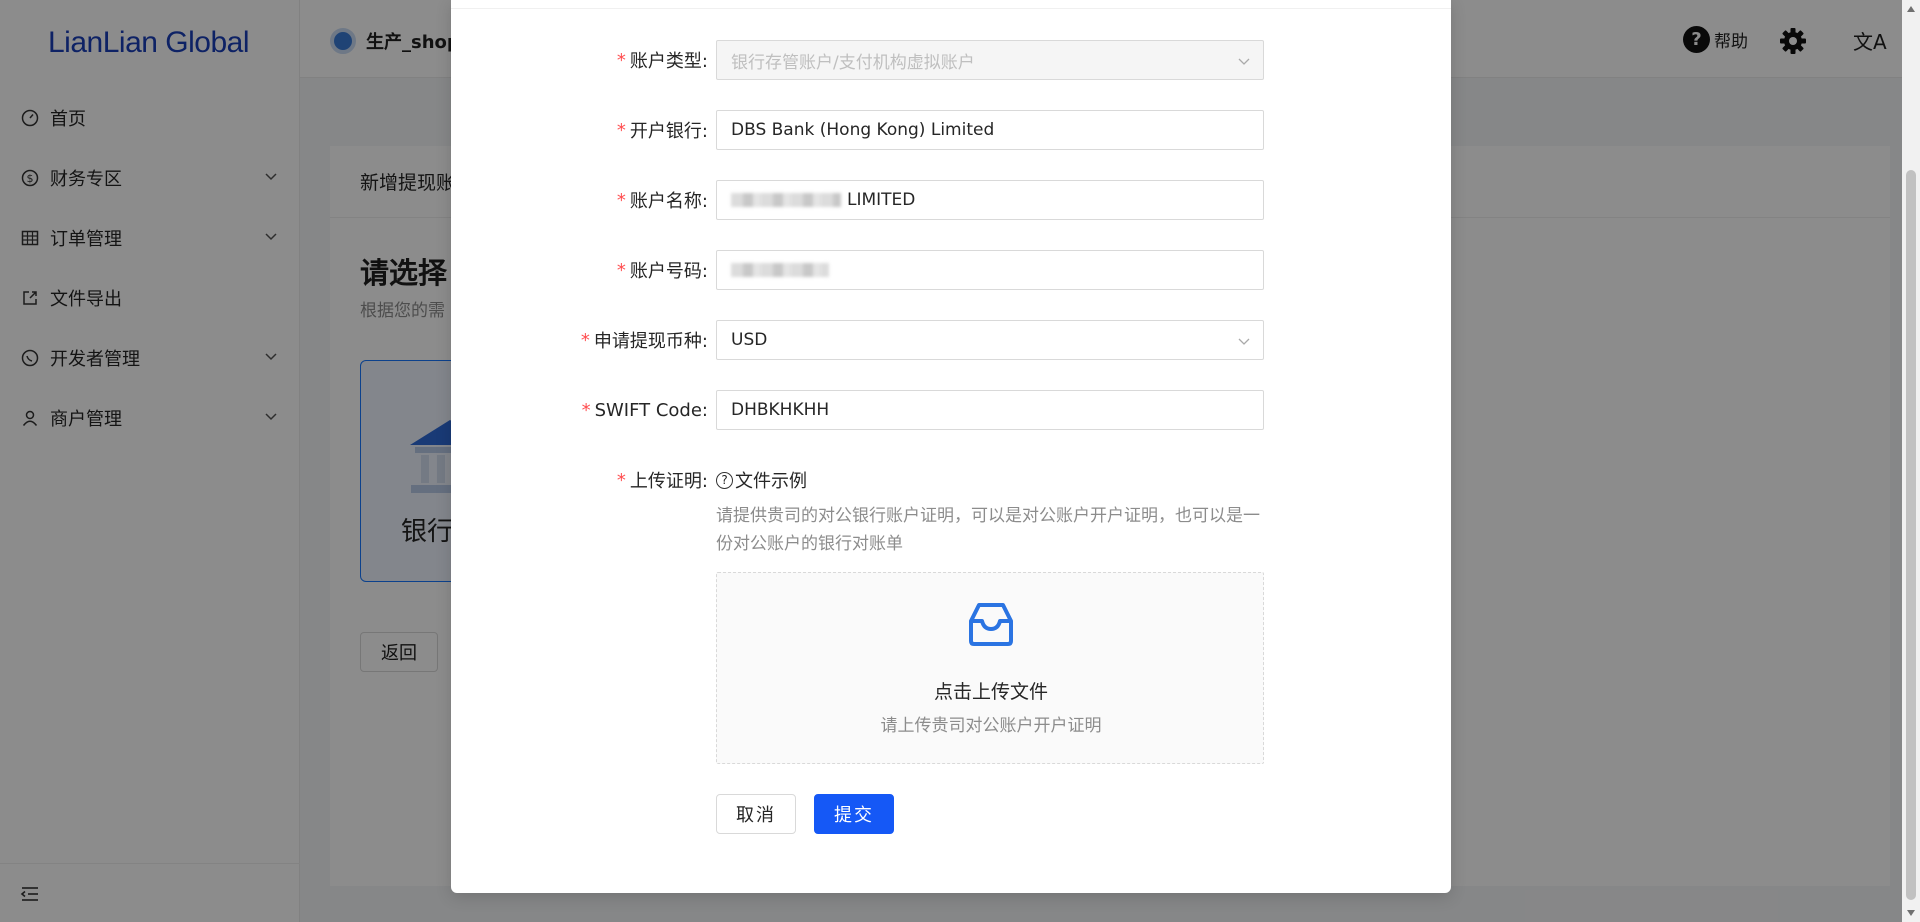 This screenshot has height=922, width=1920. Describe the element at coordinates (990, 340) in the screenshot. I see `currency-select: USD` at that location.